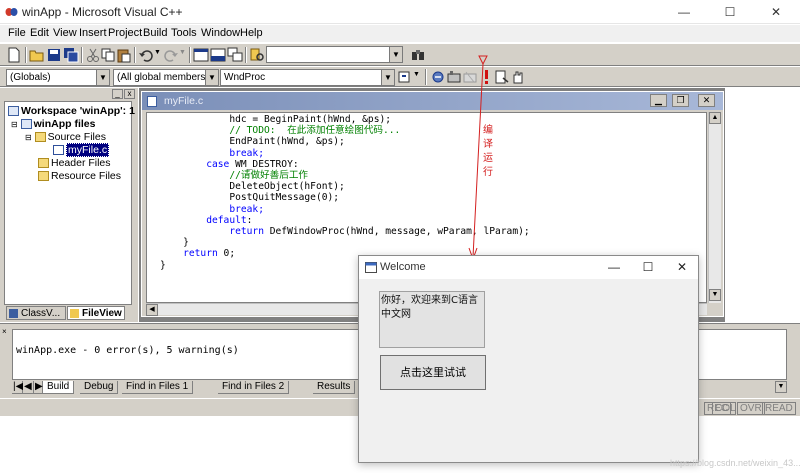 The width and height of the screenshot is (800, 473). I want to click on save-all-icon, so click(71, 55).